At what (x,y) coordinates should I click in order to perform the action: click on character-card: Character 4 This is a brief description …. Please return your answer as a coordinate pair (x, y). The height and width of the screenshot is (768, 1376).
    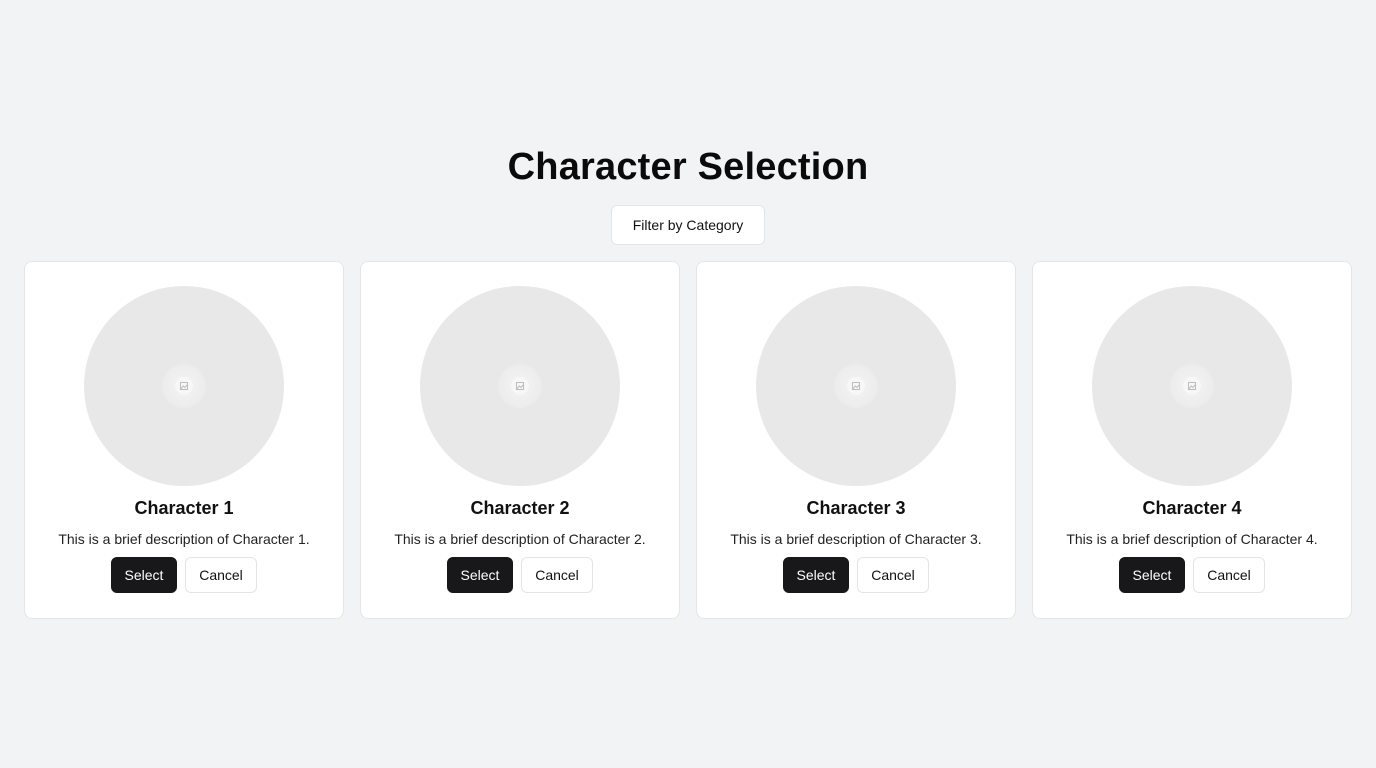
    Looking at the image, I should click on (1192, 440).